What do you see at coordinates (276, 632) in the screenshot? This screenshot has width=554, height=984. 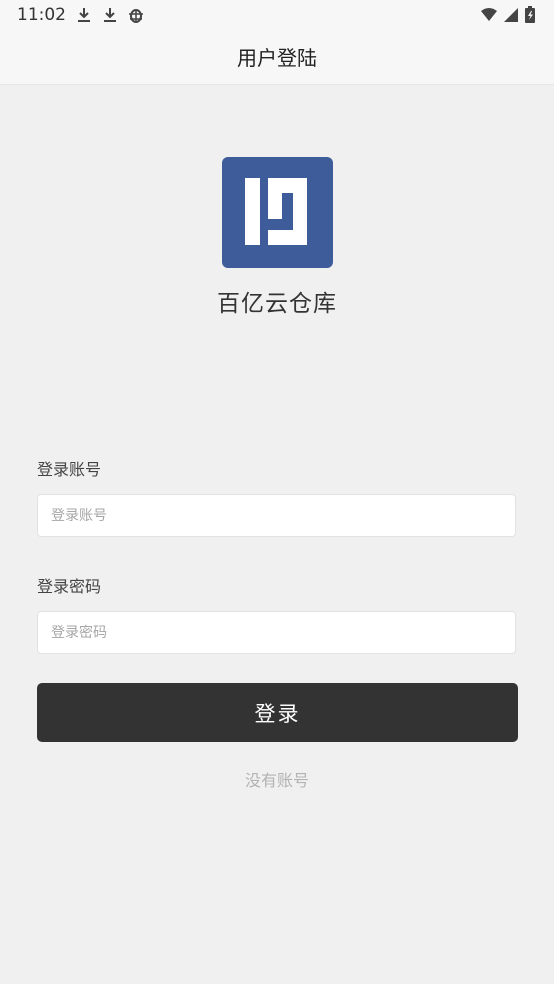 I see `password-input` at bounding box center [276, 632].